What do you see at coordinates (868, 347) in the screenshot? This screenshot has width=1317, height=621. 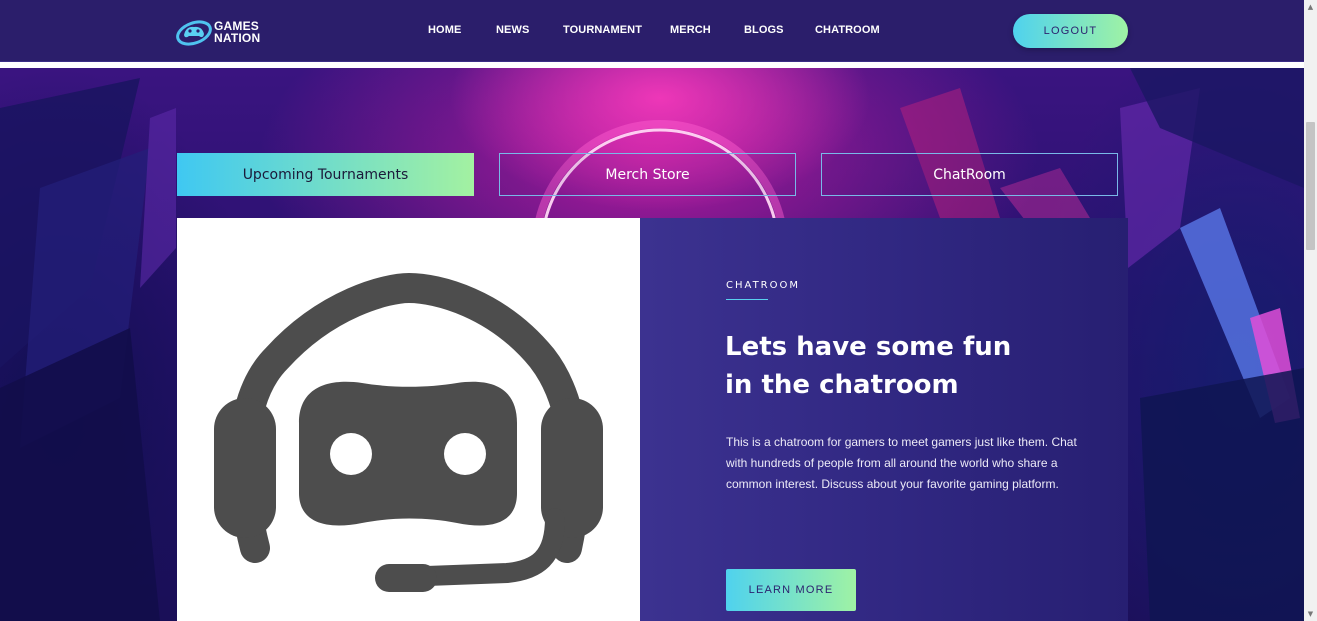 I see `headline-line-1: Lets have some fun` at bounding box center [868, 347].